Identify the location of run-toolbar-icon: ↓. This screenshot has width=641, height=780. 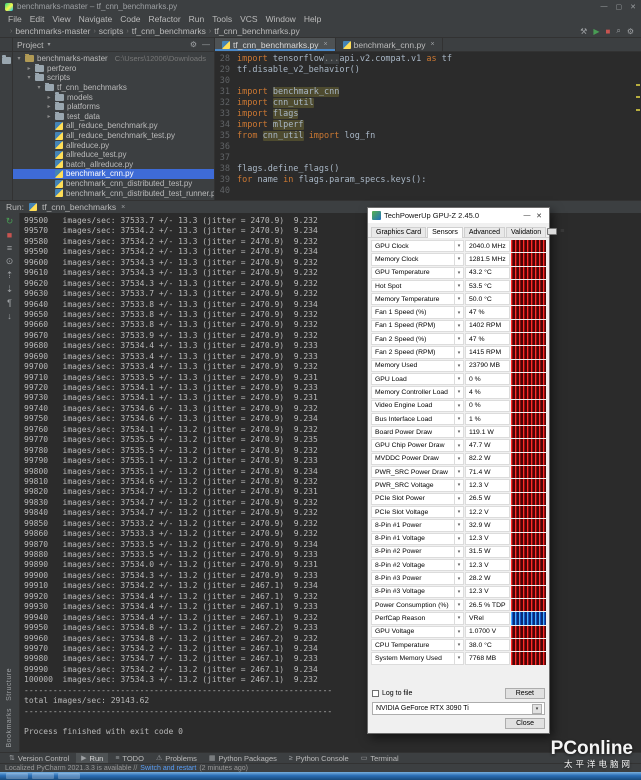
(9, 316).